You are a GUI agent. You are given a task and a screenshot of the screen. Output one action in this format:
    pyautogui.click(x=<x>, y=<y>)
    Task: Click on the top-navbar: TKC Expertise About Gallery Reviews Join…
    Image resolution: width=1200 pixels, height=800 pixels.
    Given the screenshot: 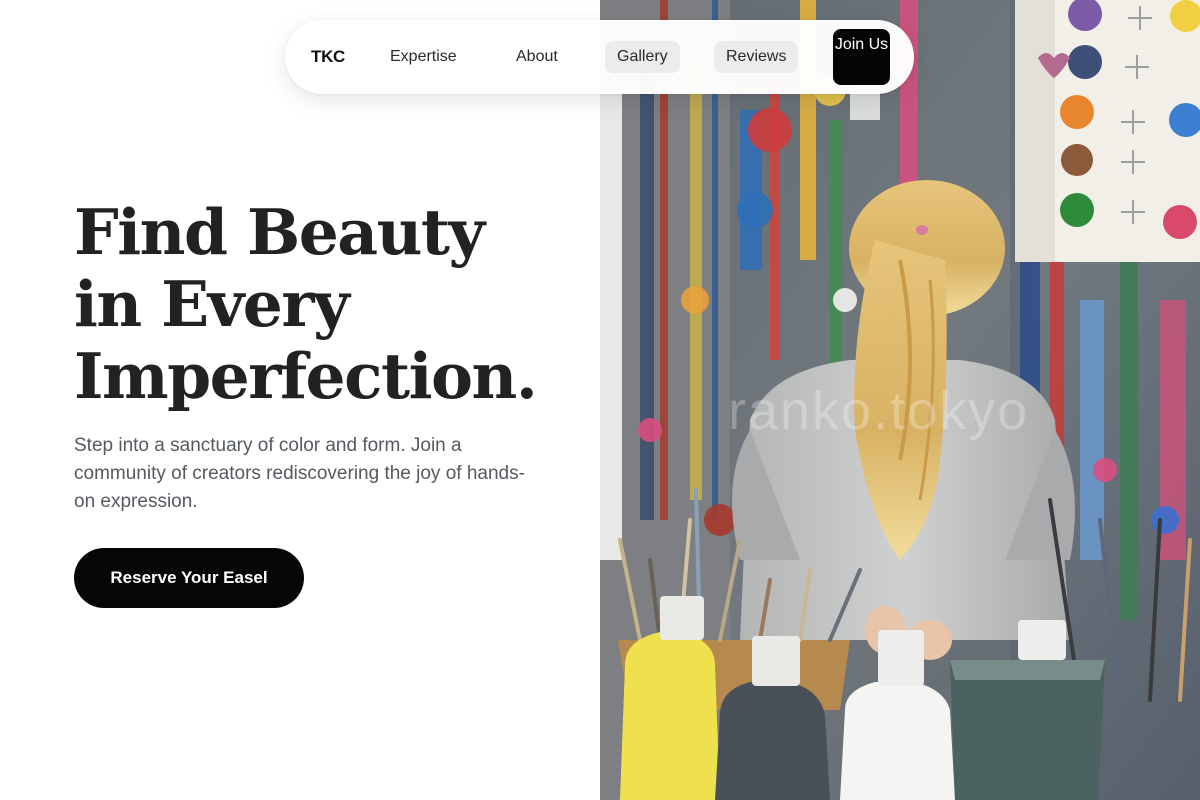 What is the action you would take?
    pyautogui.click(x=599, y=57)
    